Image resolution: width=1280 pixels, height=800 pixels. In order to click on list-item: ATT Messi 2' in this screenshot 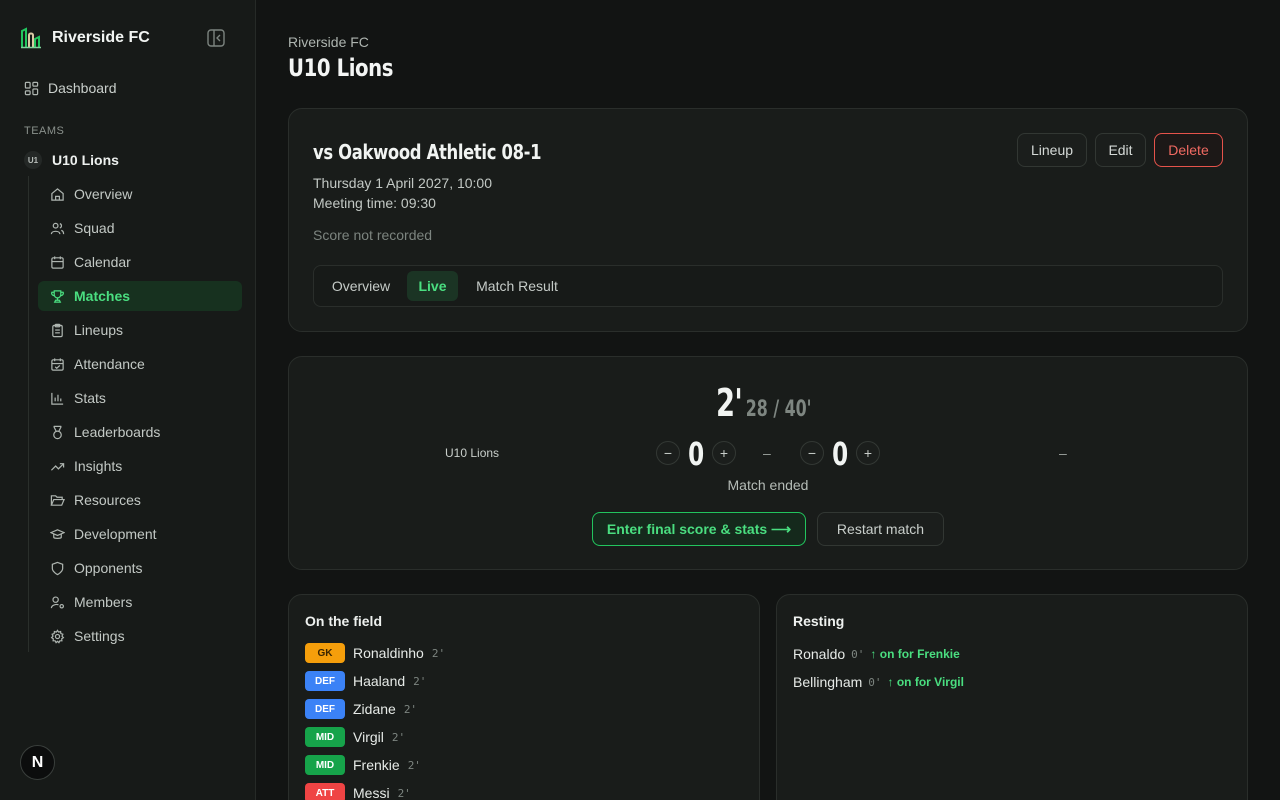, I will do `click(358, 791)`.